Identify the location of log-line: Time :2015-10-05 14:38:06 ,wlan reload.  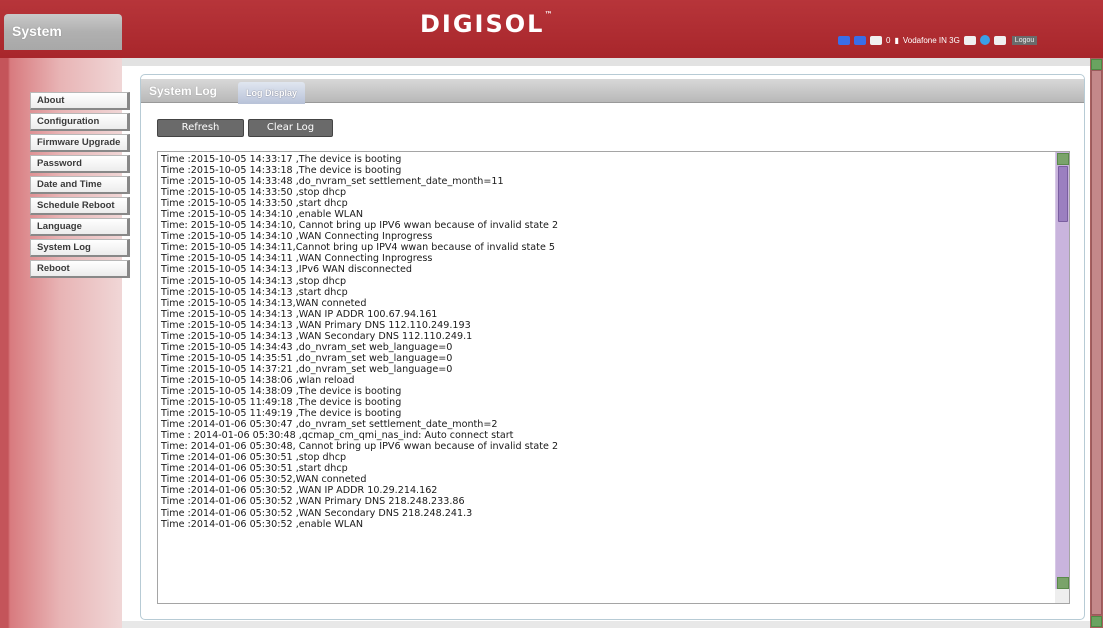
(258, 380).